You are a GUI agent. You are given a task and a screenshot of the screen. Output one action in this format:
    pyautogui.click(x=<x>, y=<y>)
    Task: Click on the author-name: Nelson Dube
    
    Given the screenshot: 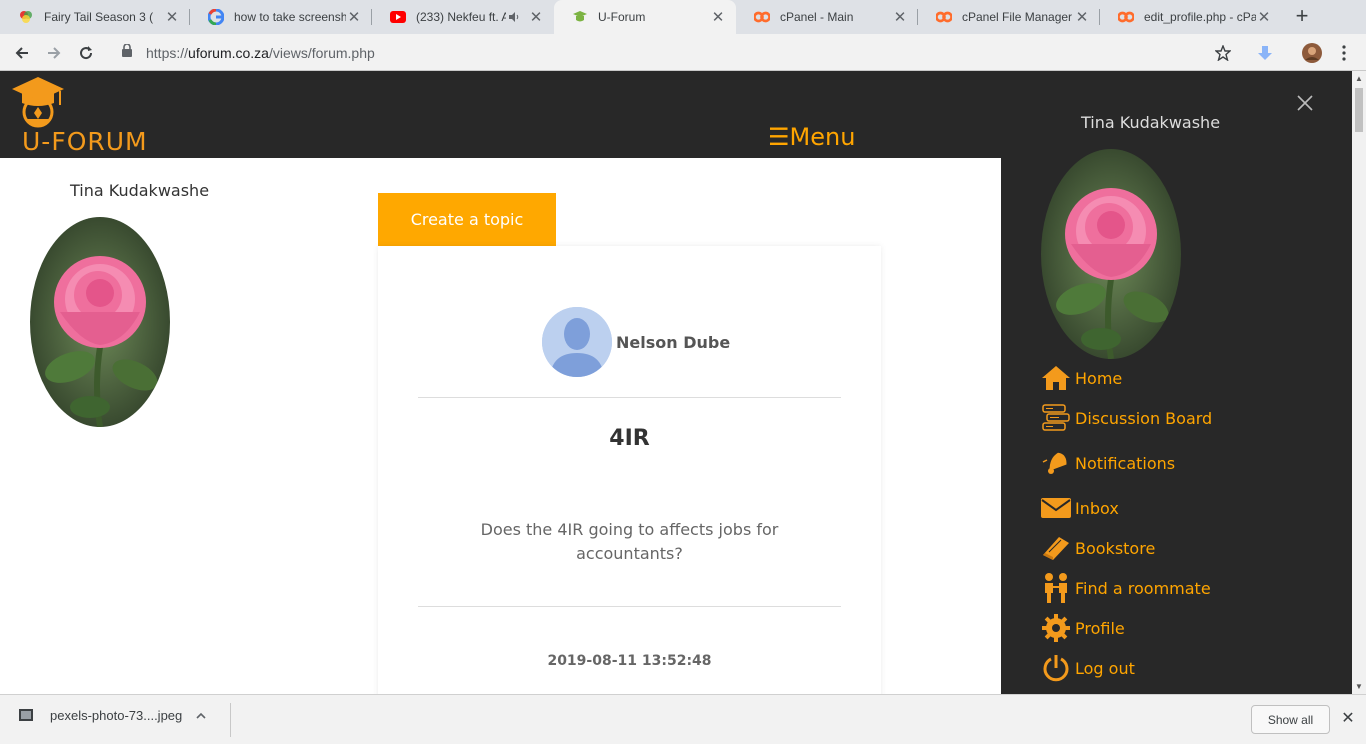 What is the action you would take?
    pyautogui.click(x=673, y=342)
    